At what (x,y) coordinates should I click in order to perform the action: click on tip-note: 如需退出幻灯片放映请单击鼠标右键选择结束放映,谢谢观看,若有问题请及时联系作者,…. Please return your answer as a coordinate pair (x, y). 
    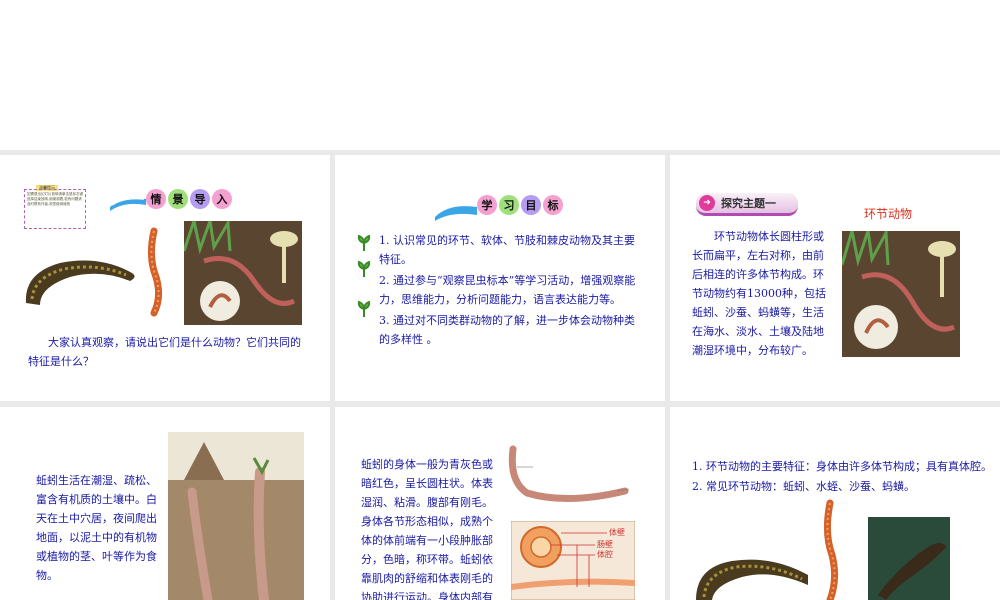
    Looking at the image, I should click on (55, 209).